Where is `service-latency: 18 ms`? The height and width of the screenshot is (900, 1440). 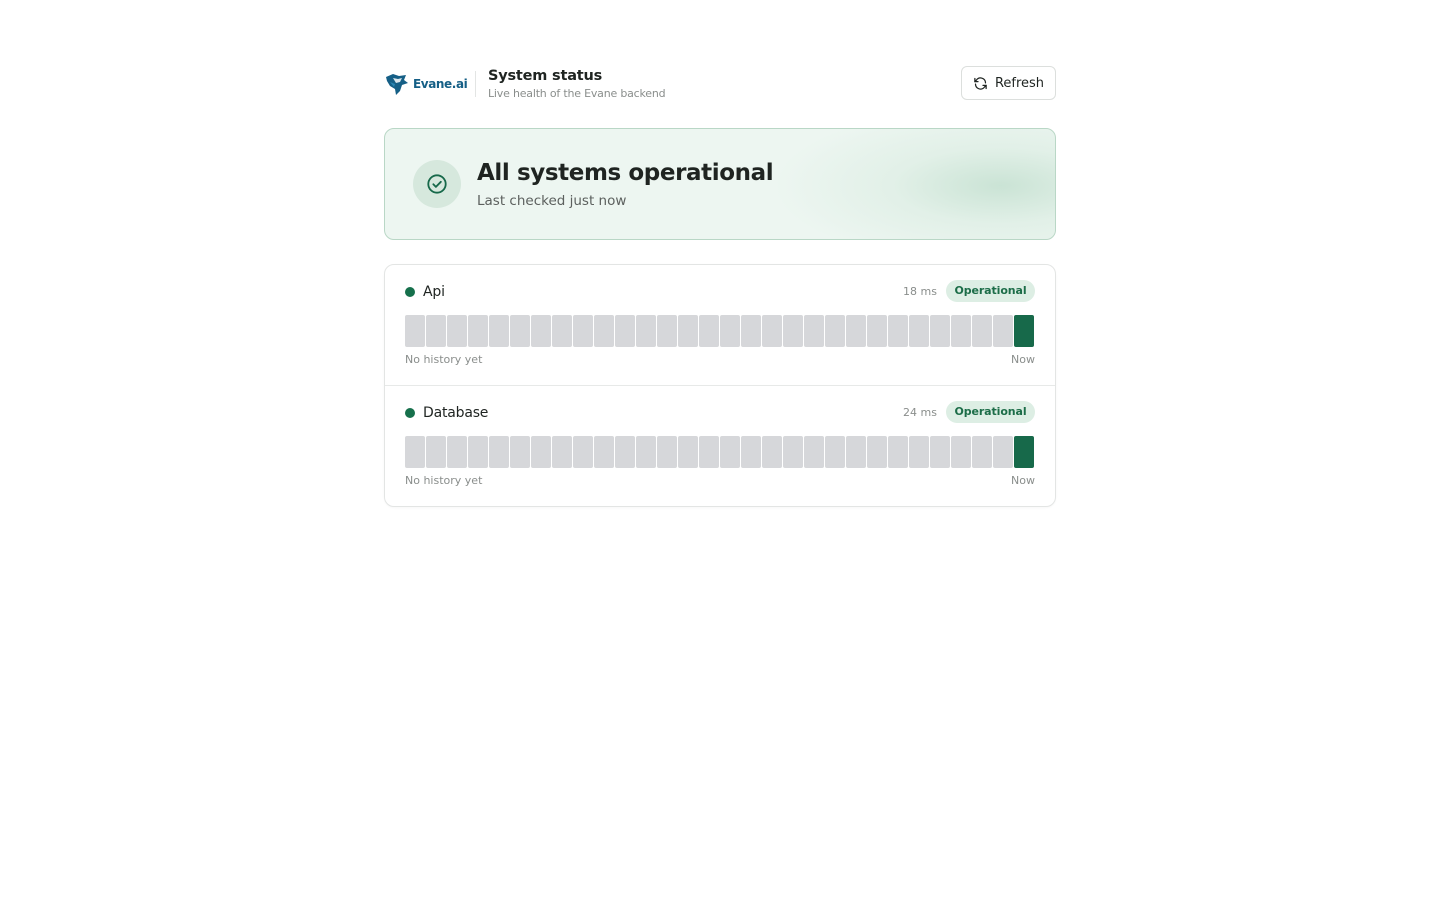
service-latency: 18 ms is located at coordinates (920, 291).